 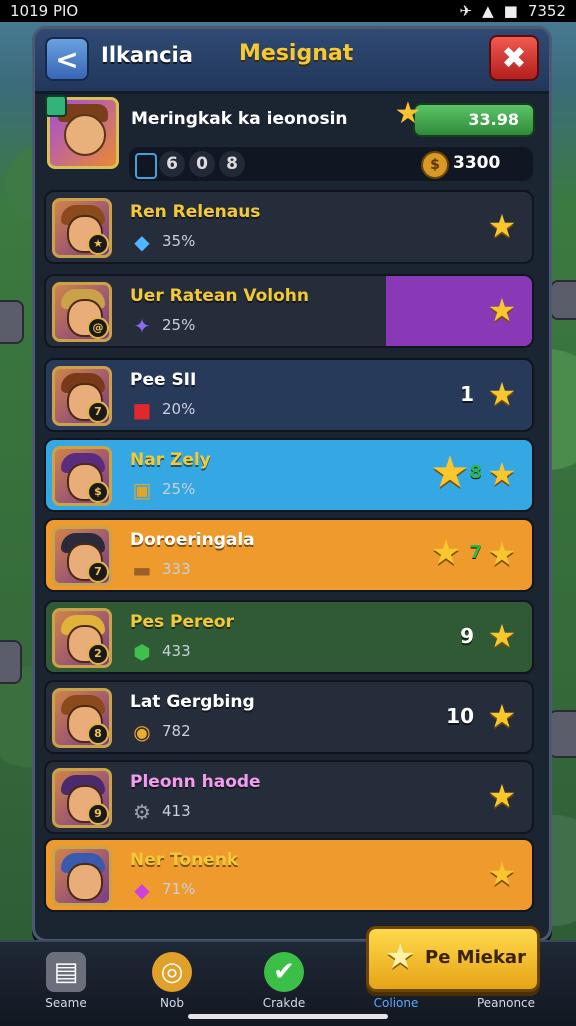 What do you see at coordinates (179, 409) in the screenshot?
I see `hero-stat: 20%` at bounding box center [179, 409].